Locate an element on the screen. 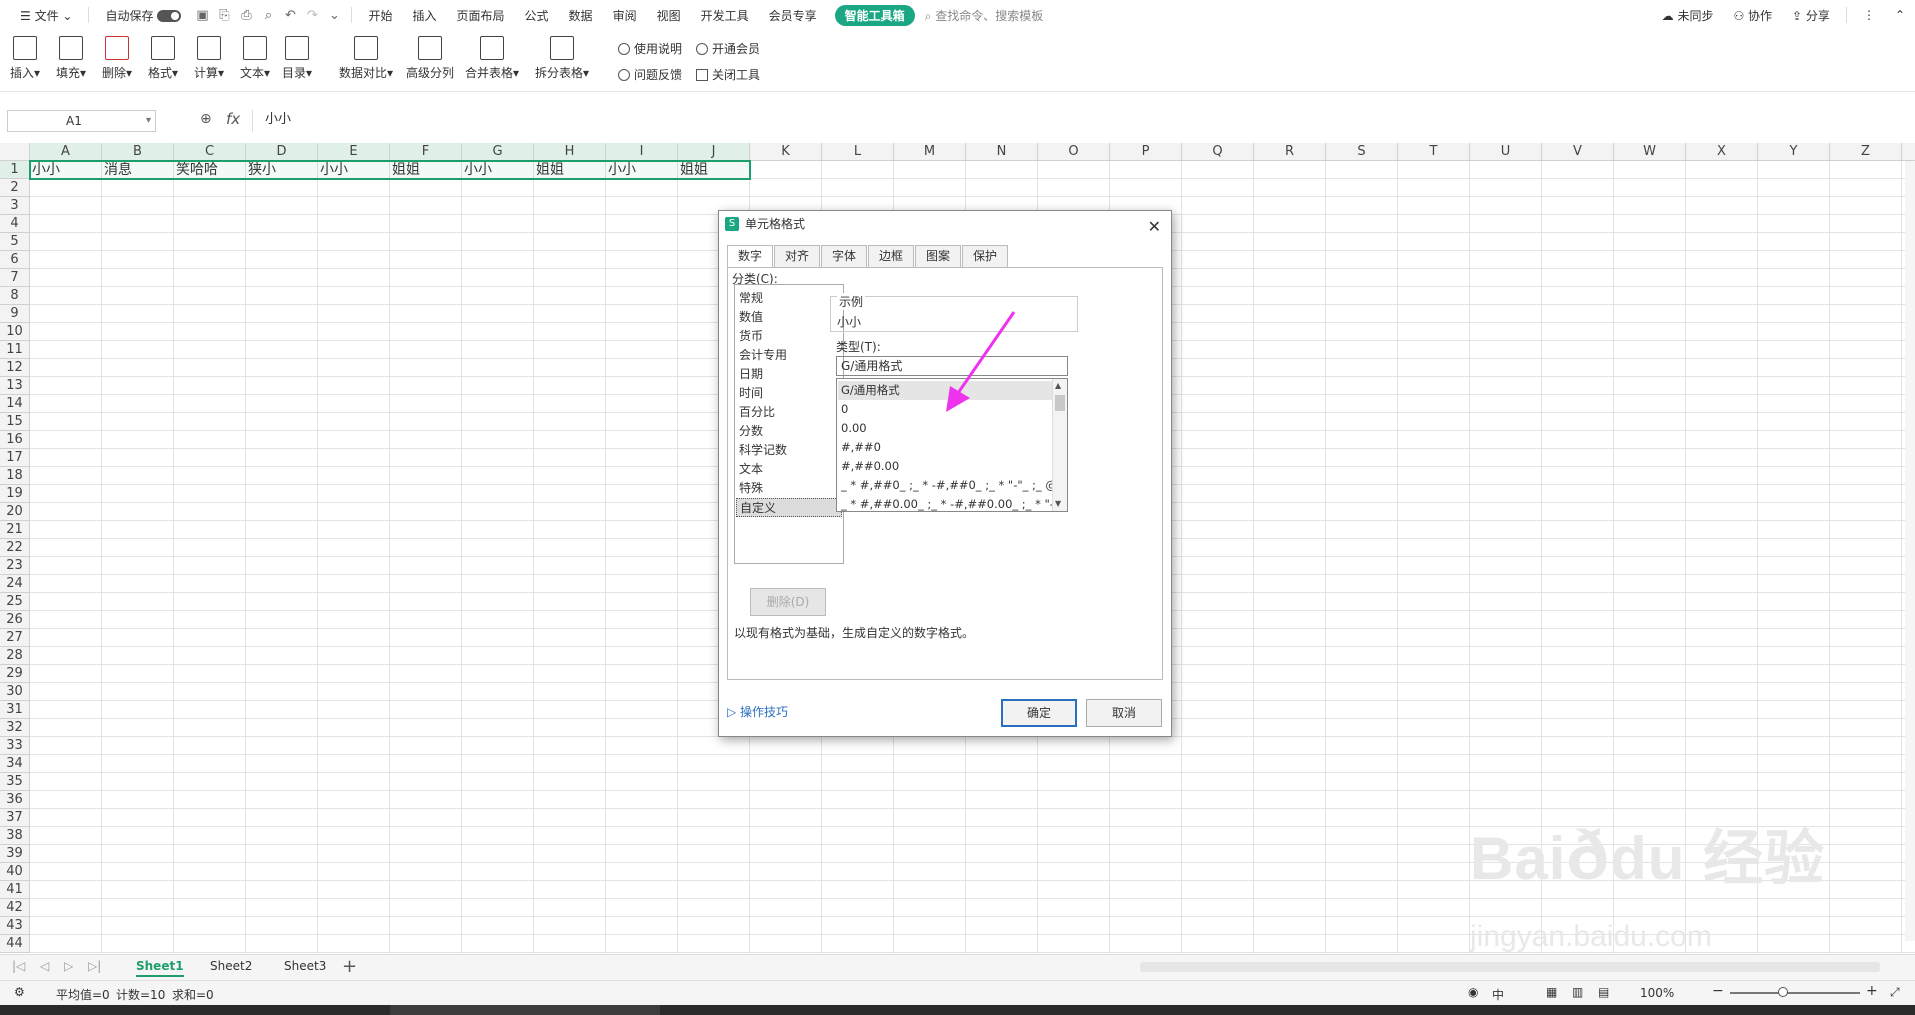 This screenshot has width=1915, height=1015. command-search: ⌕ 查找命令、搜索模板 is located at coordinates (984, 15).